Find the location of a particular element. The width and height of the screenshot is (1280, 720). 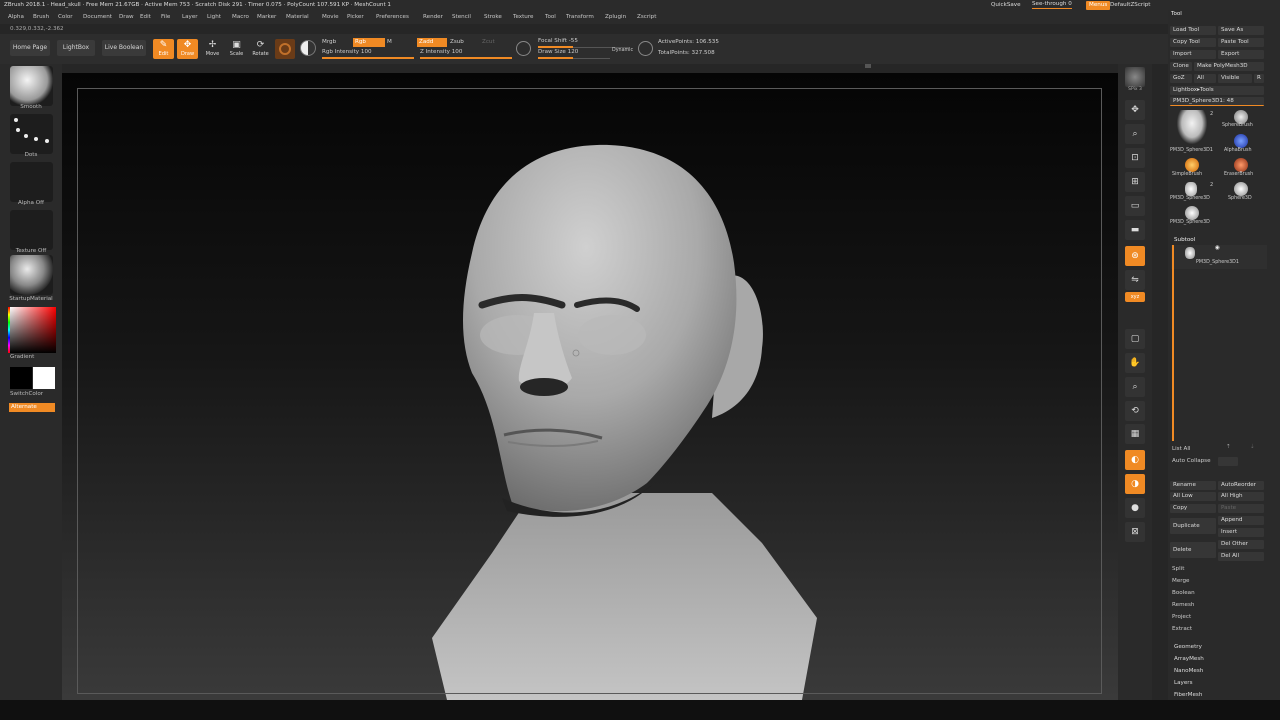

paste-tool-button: Paste Tool is located at coordinates (1241, 42).